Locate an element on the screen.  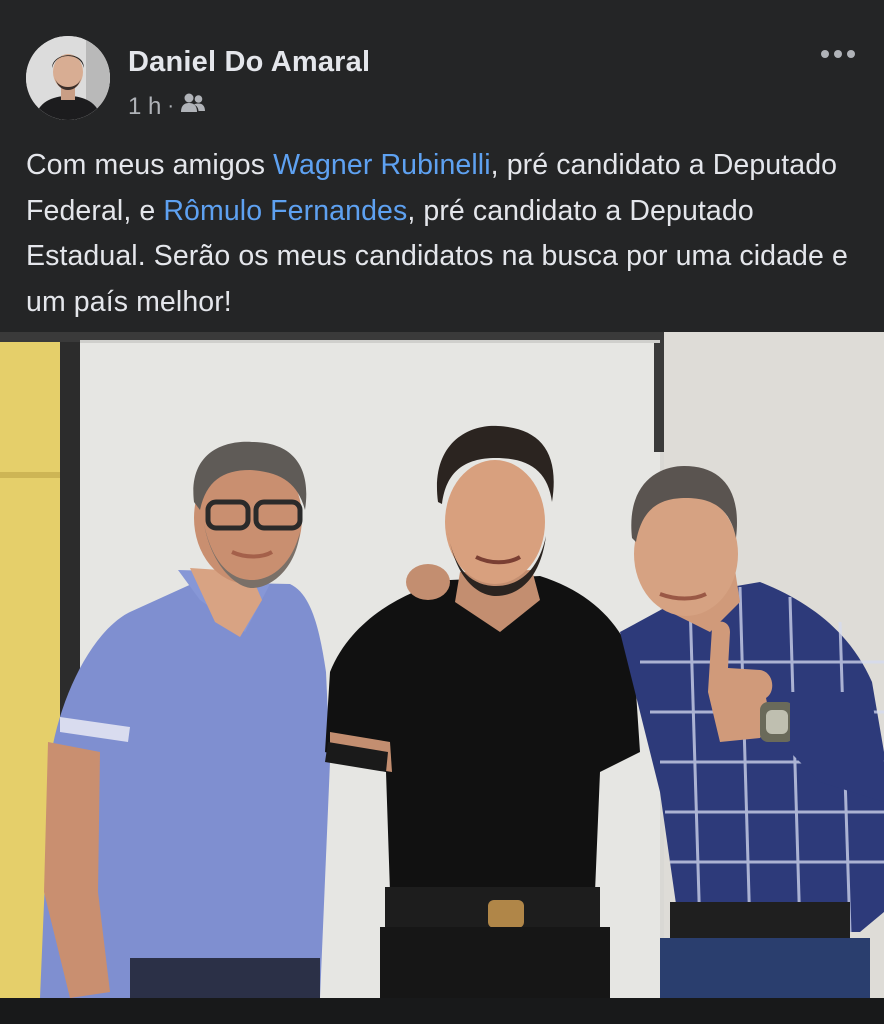
author-avatar is located at coordinates (68, 78).